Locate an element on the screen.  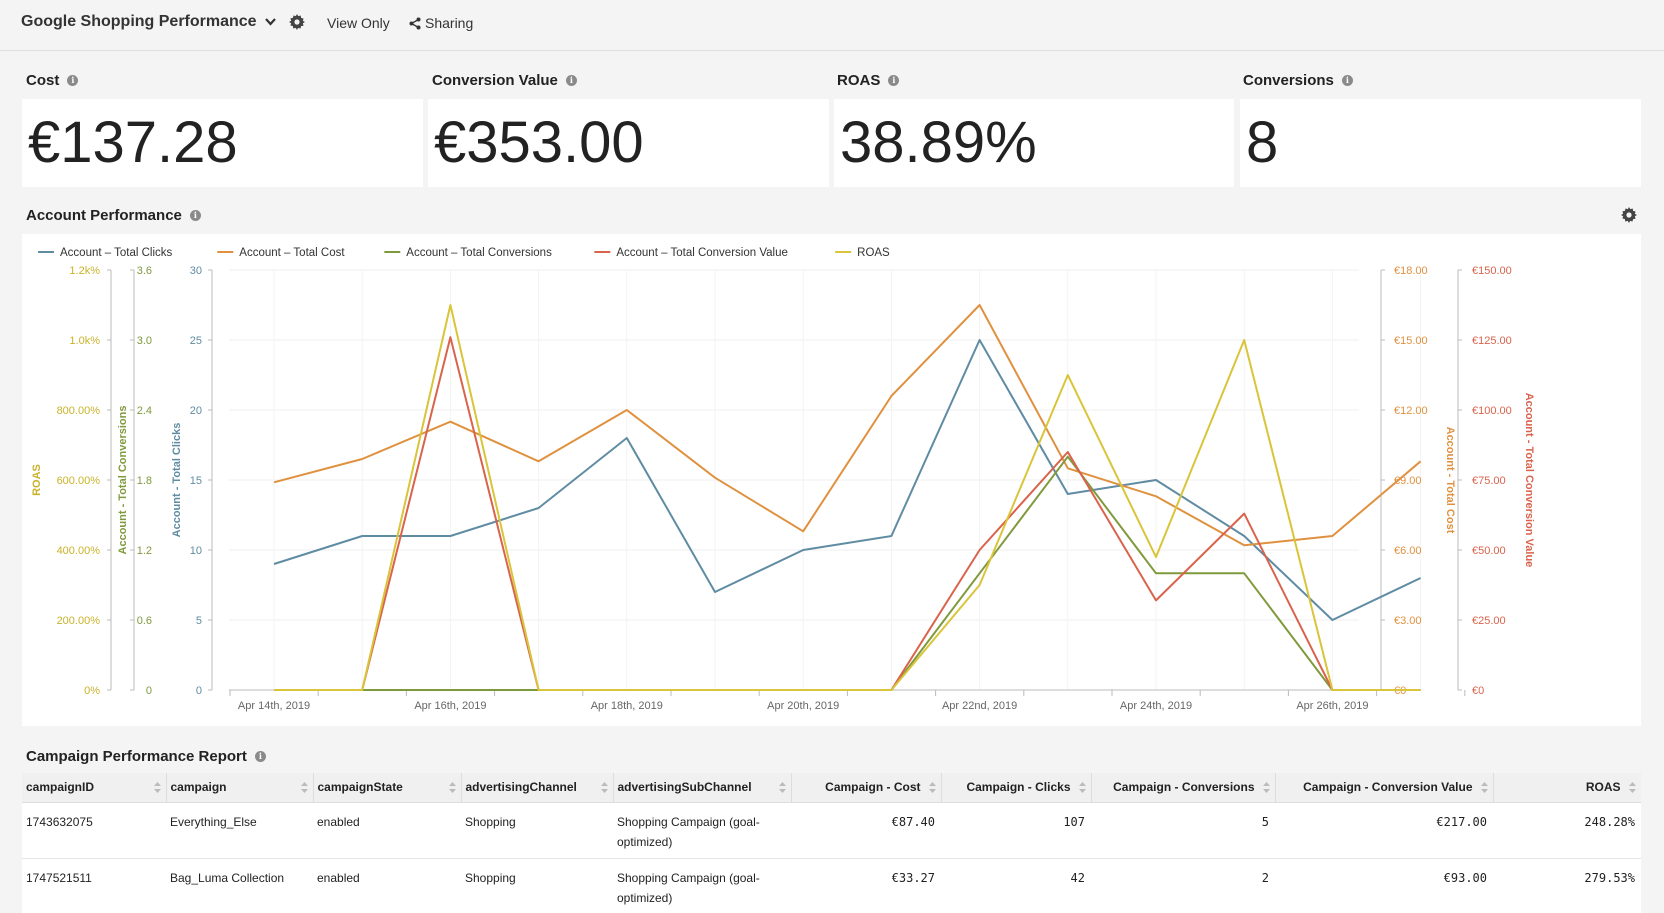
y-tick-label-convvalue: €25.00 is located at coordinates (1489, 621).